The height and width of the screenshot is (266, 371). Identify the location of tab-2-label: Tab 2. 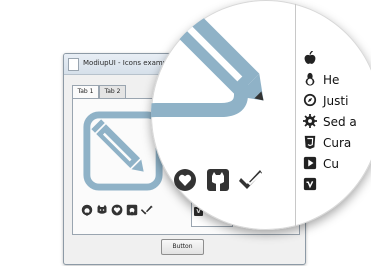
(112, 91).